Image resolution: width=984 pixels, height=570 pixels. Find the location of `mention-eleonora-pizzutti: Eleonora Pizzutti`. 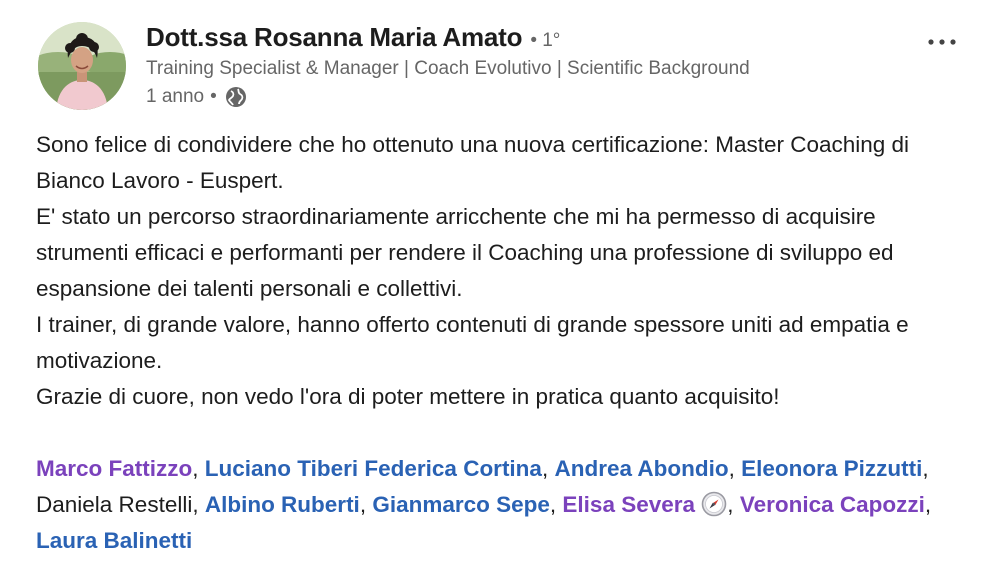

mention-eleonora-pizzutti: Eleonora Pizzutti is located at coordinates (831, 468).